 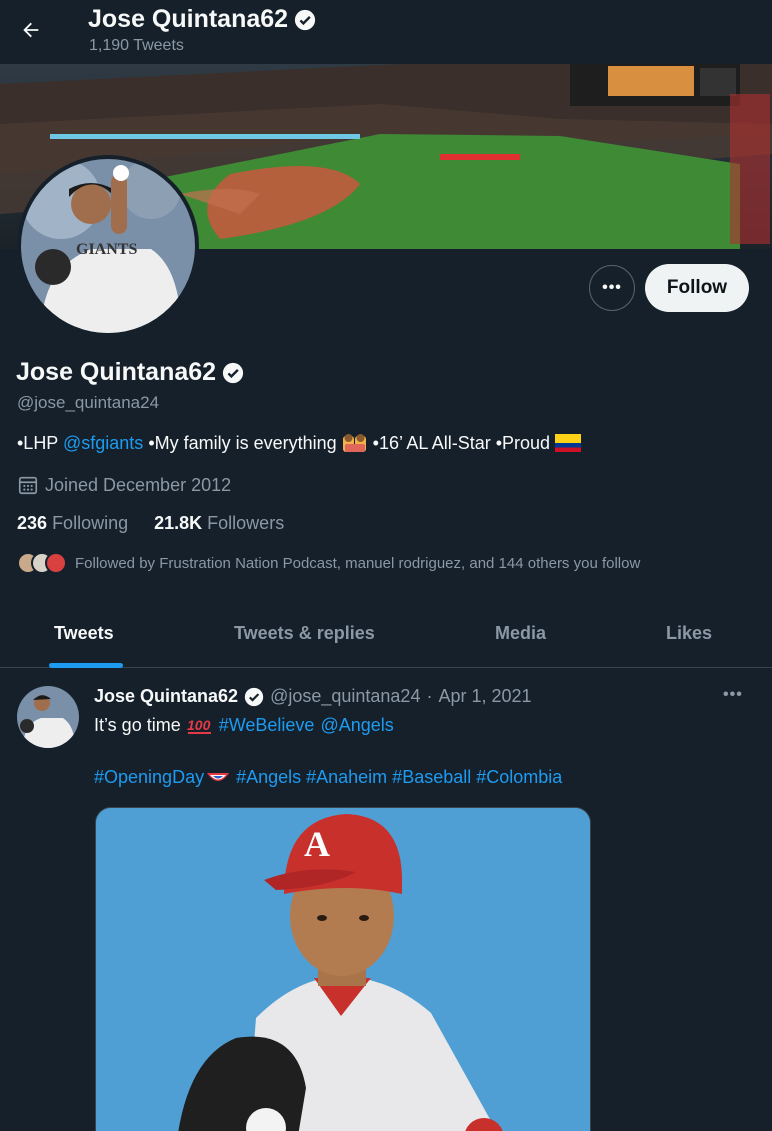 What do you see at coordinates (733, 695) in the screenshot?
I see `tweet-more-button: •••` at bounding box center [733, 695].